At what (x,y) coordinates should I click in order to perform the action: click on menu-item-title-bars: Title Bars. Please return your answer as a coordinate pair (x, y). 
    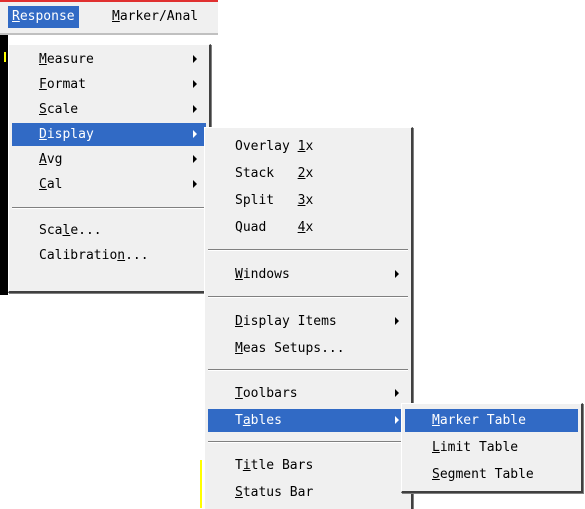
    Looking at the image, I should click on (308, 465).